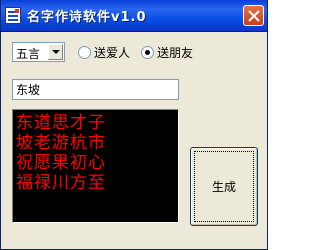 The width and height of the screenshot is (320, 250). I want to click on poem-type-select: 五言, so click(38, 52).